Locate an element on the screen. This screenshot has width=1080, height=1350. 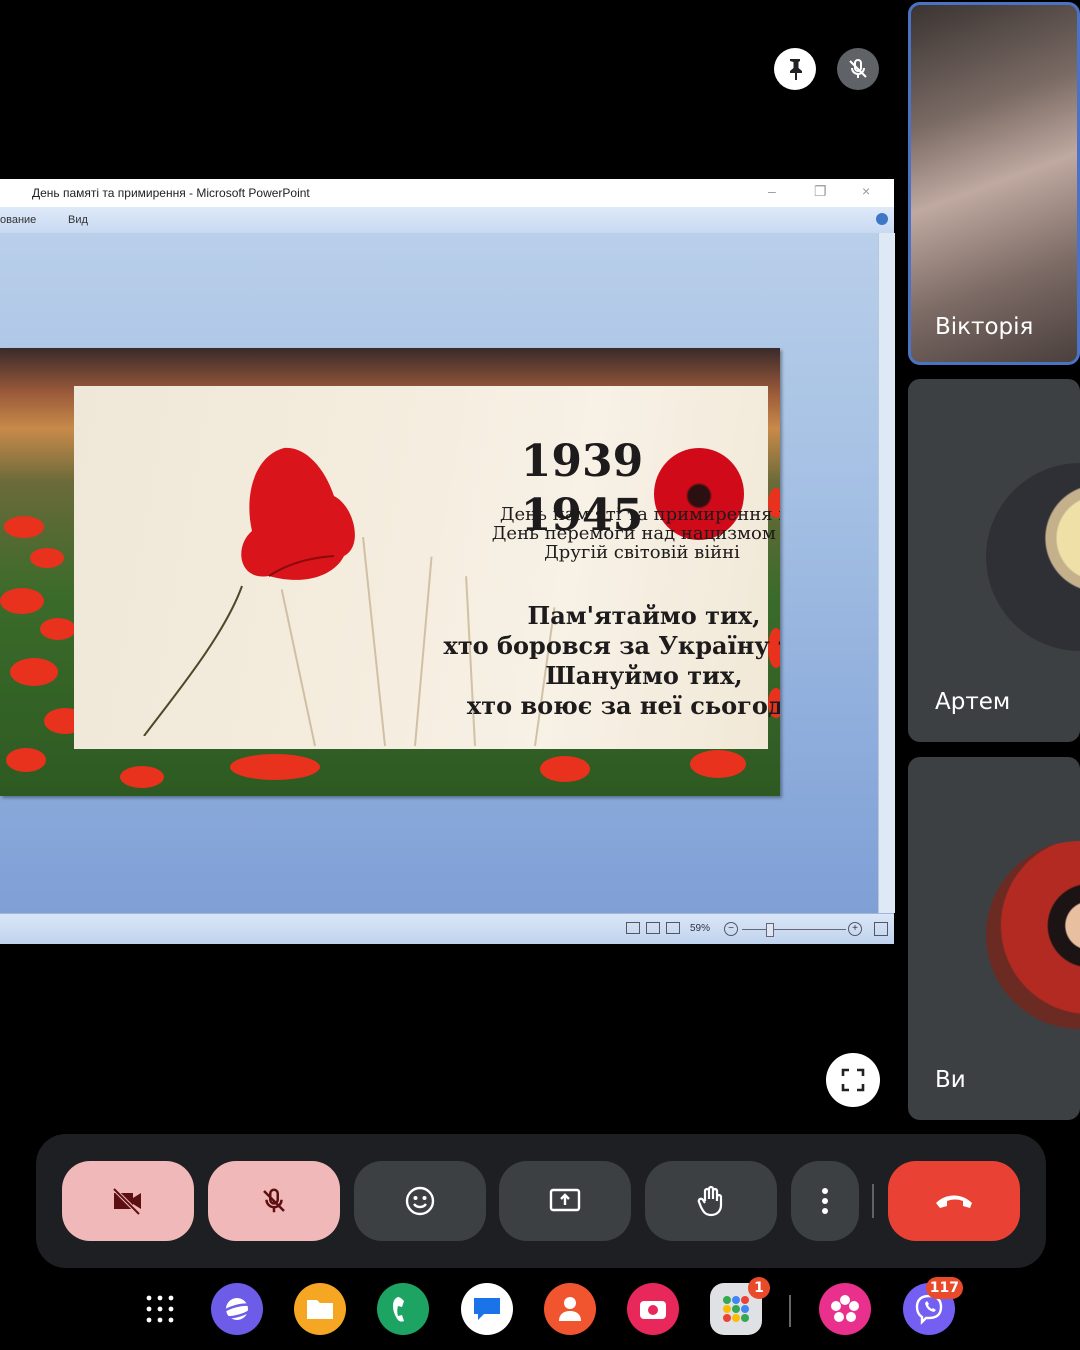
camera-off-button is located at coordinates (128, 1201).